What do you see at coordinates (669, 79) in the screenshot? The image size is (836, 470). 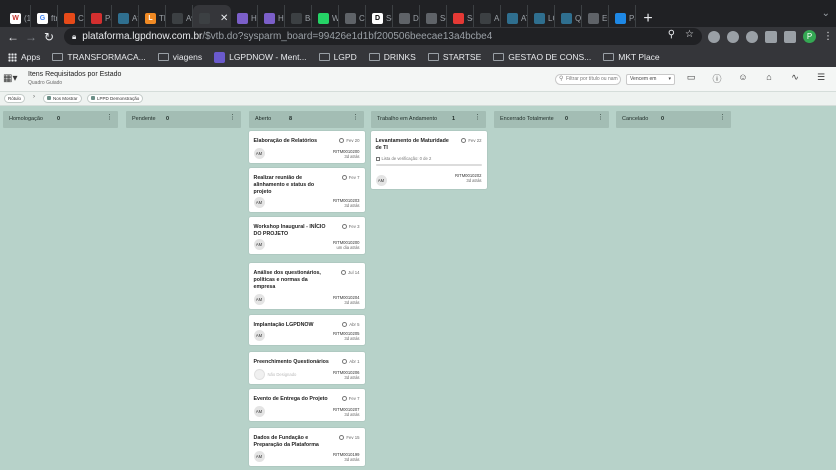 I see `chevron-down-icon: ▾` at bounding box center [669, 79].